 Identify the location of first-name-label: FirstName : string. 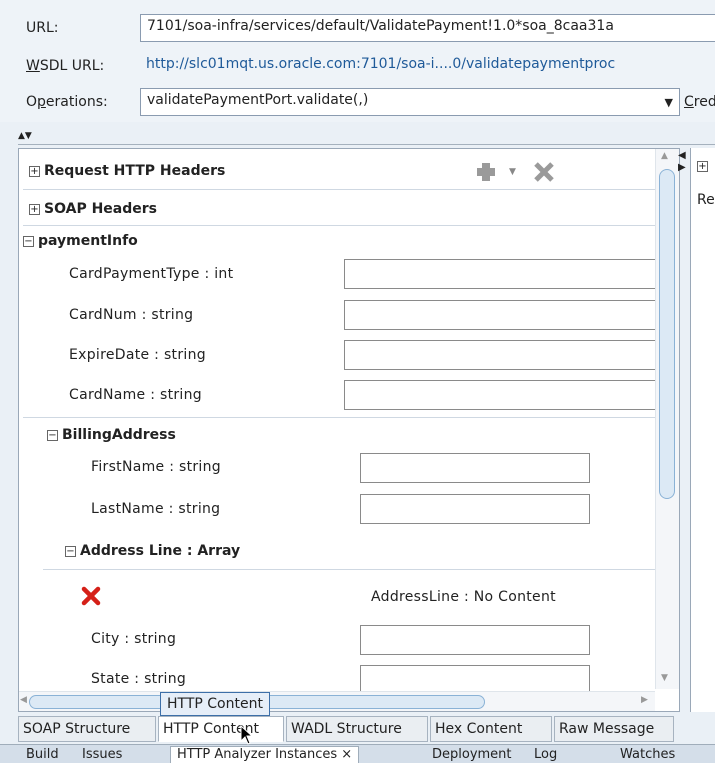
(156, 467).